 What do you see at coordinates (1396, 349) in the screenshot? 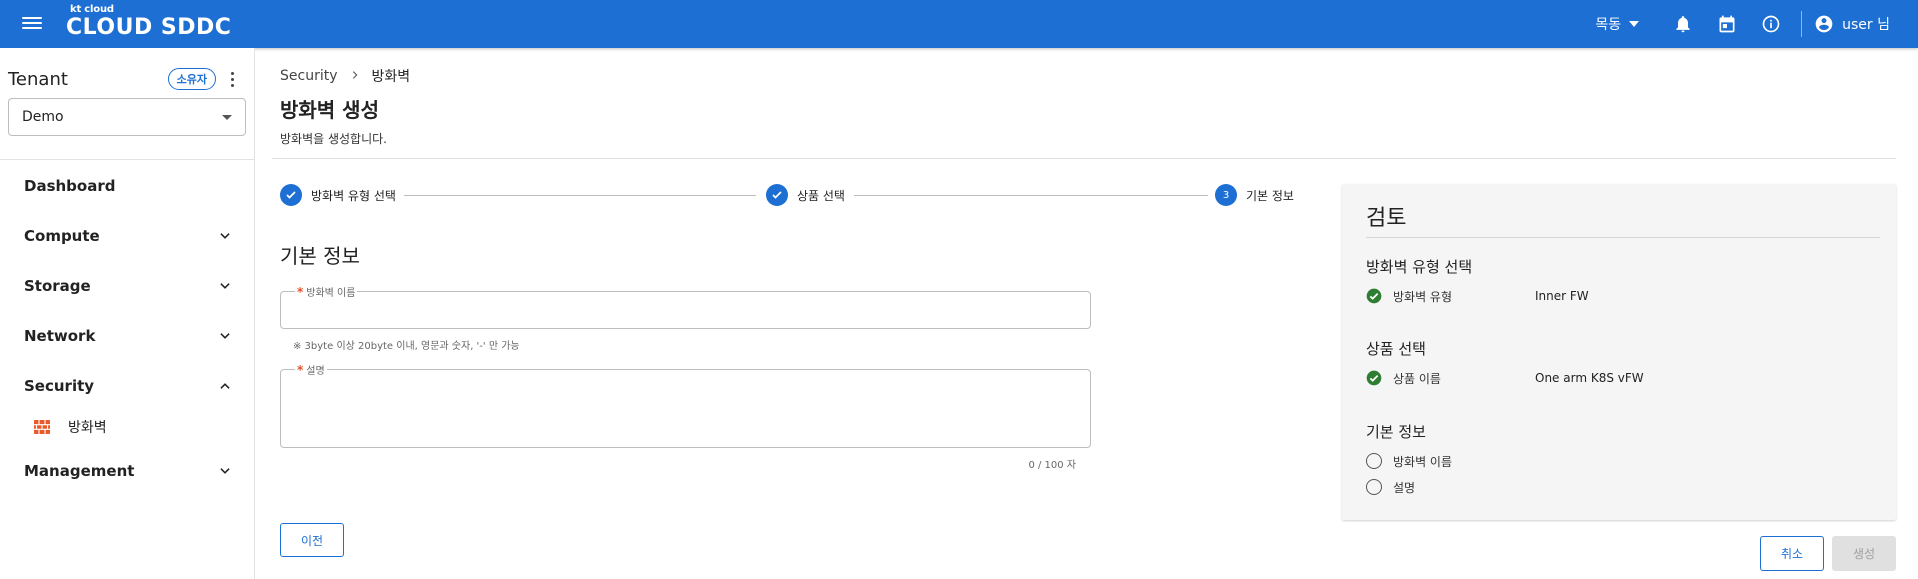
I see `review-section-title: 상품 선택` at bounding box center [1396, 349].